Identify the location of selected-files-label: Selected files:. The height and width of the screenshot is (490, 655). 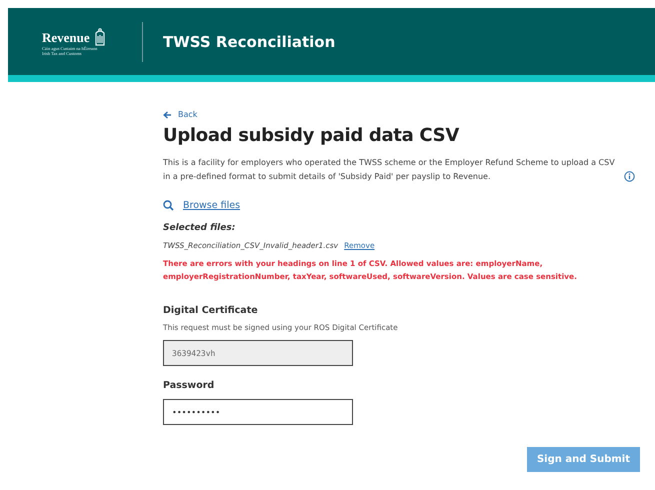
(199, 228).